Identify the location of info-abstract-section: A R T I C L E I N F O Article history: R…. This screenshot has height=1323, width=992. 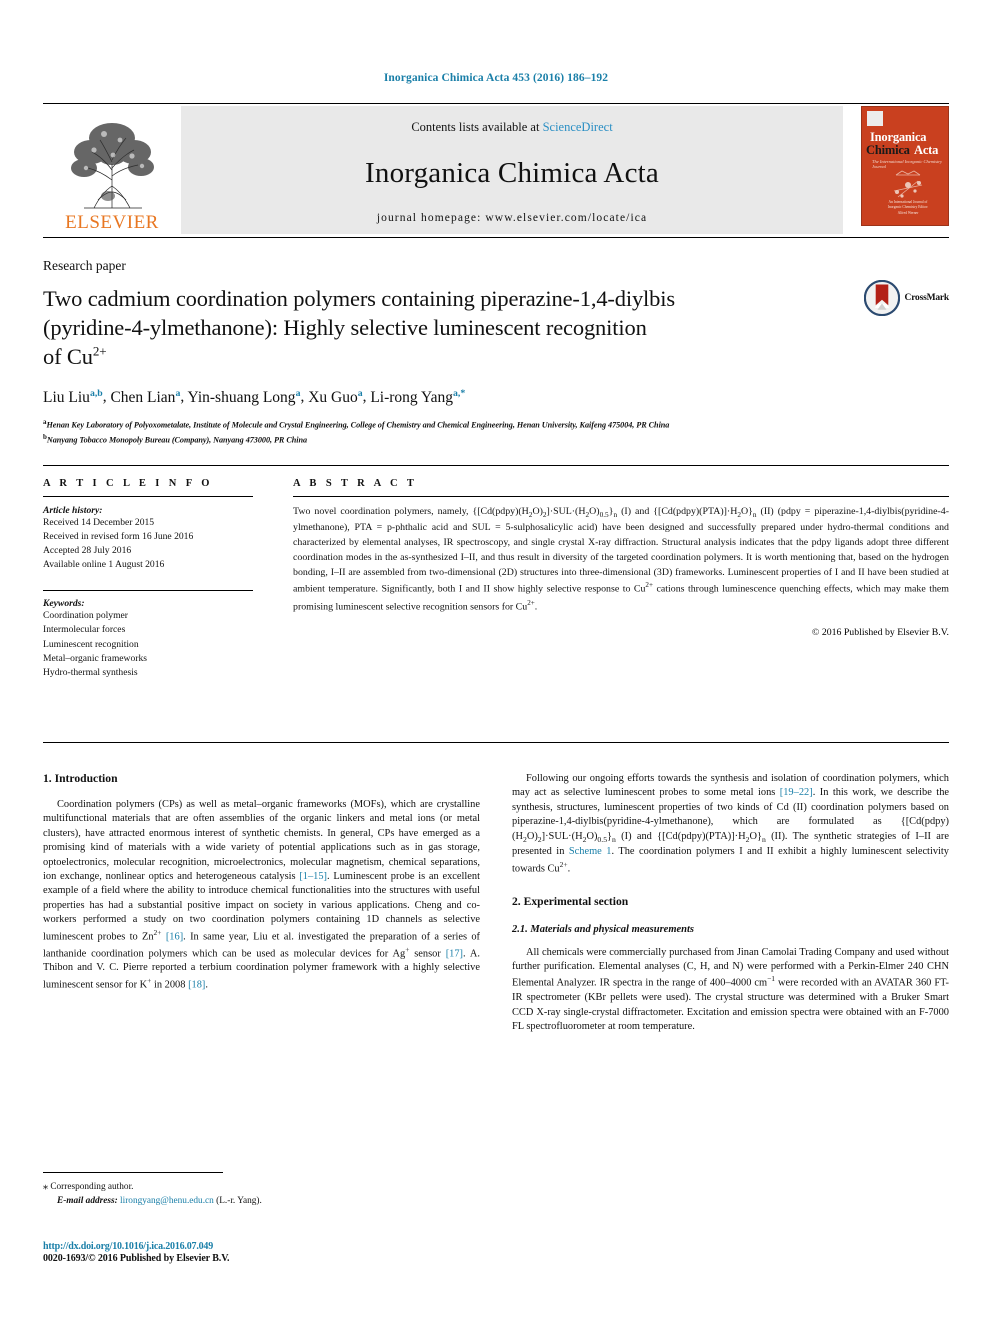
(496, 579).